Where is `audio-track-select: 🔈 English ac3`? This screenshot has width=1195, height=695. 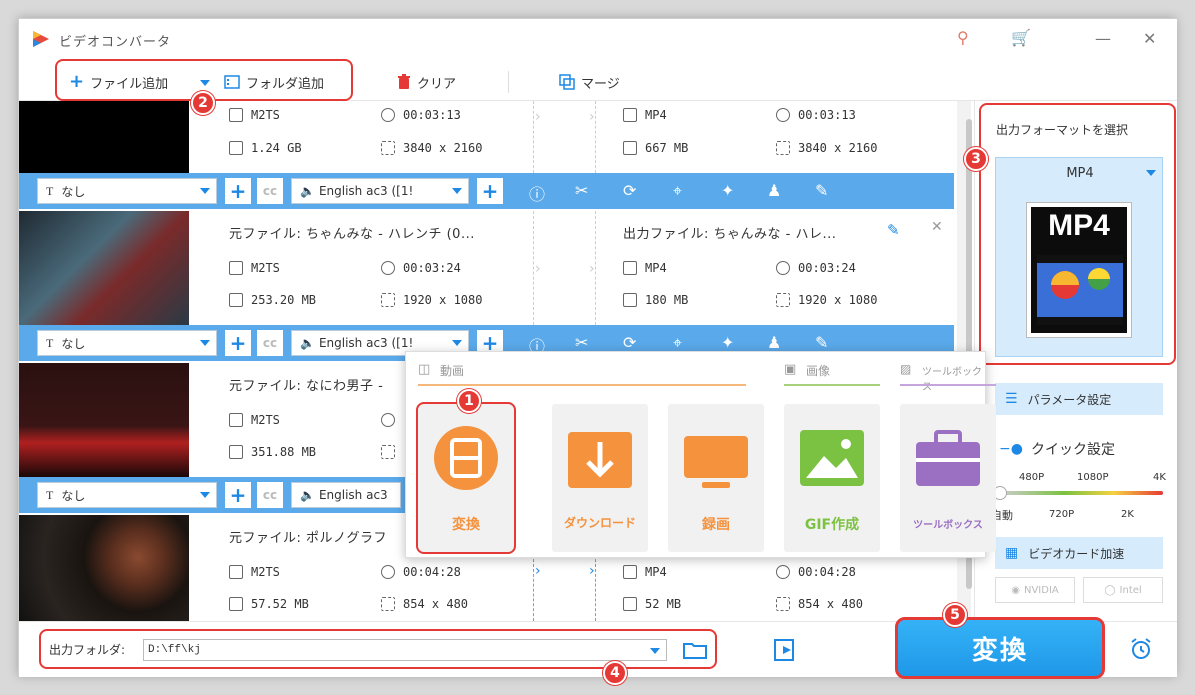 audio-track-select: 🔈 English ac3 is located at coordinates (346, 495).